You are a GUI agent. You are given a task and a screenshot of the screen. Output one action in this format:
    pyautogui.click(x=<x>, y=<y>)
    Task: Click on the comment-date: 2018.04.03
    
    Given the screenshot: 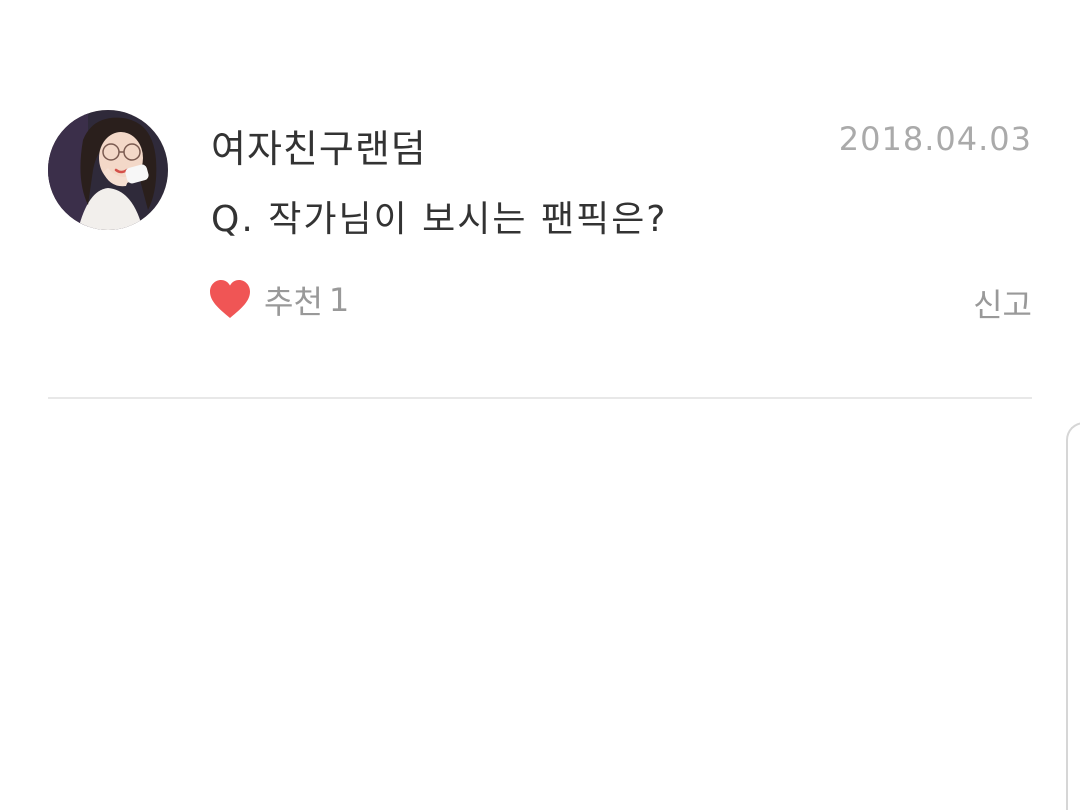 What is the action you would take?
    pyautogui.click(x=935, y=139)
    